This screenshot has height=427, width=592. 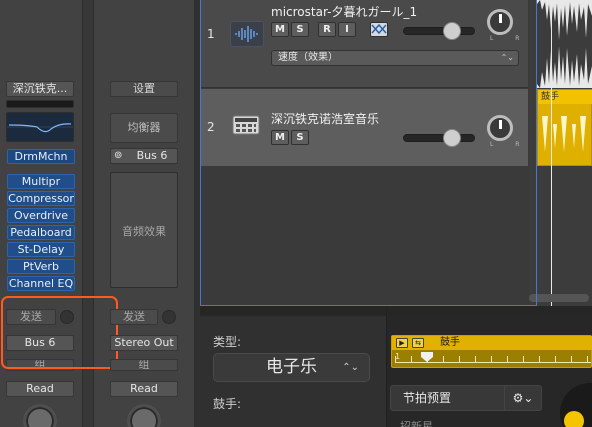 What do you see at coordinates (379, 29) in the screenshot?
I see `automation-icon` at bounding box center [379, 29].